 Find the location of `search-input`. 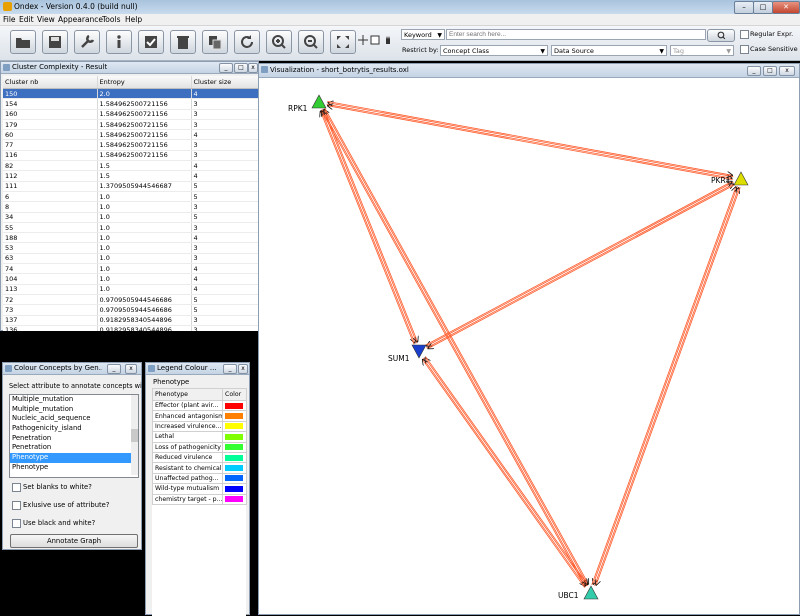

search-input is located at coordinates (576, 34).